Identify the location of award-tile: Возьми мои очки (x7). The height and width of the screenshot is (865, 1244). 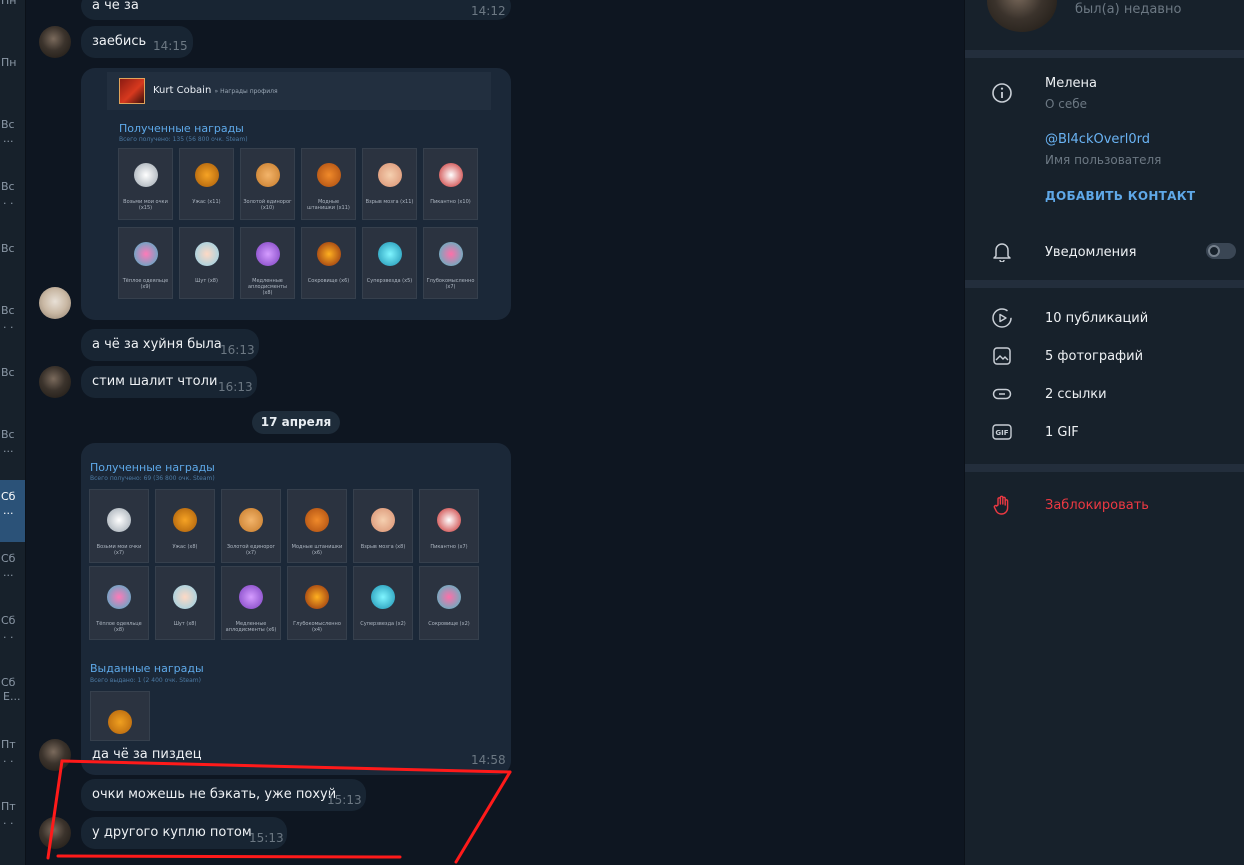
(119, 526).